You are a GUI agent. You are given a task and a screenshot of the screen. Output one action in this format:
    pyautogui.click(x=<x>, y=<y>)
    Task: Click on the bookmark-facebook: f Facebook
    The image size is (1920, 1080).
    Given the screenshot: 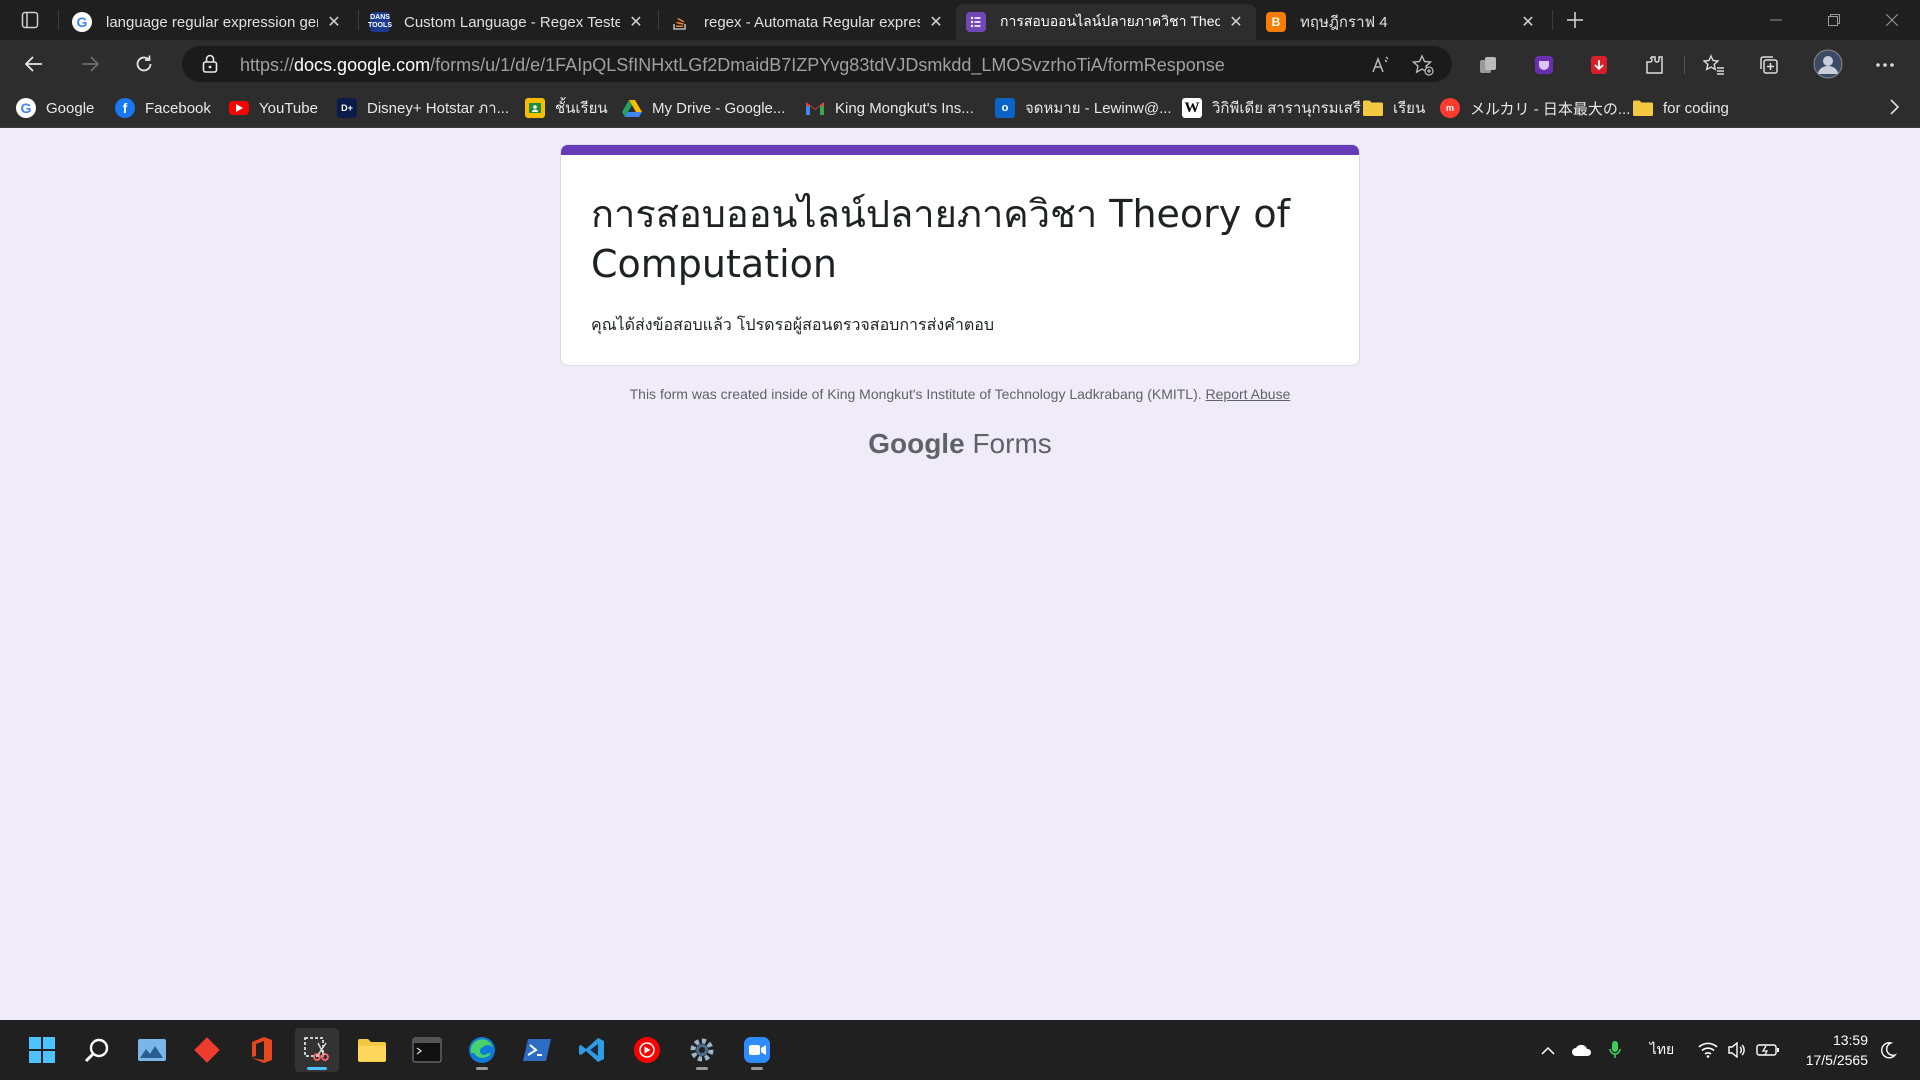 What is the action you would take?
    pyautogui.click(x=163, y=108)
    